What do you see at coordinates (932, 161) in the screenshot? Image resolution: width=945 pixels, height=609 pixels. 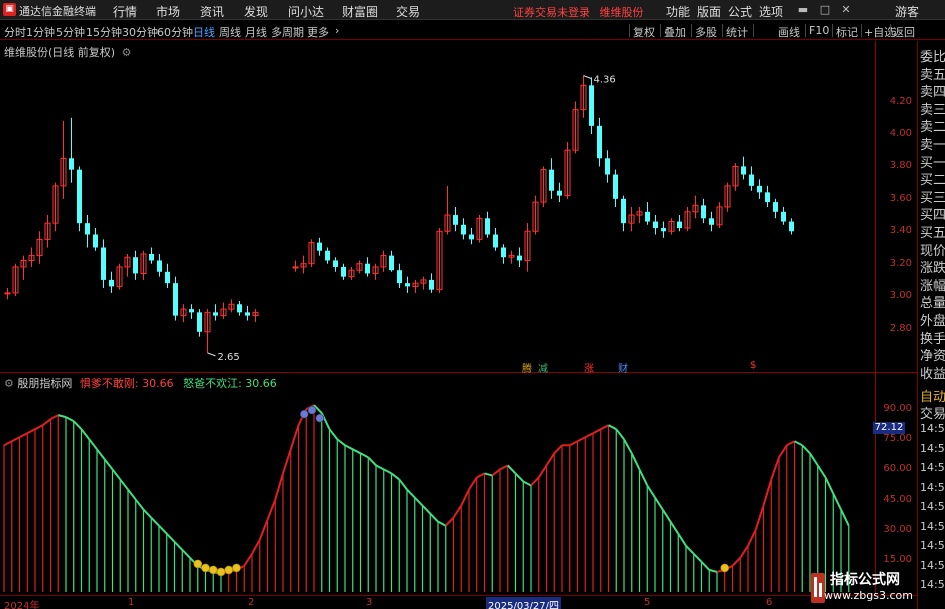 I see `side-item: 买一` at bounding box center [932, 161].